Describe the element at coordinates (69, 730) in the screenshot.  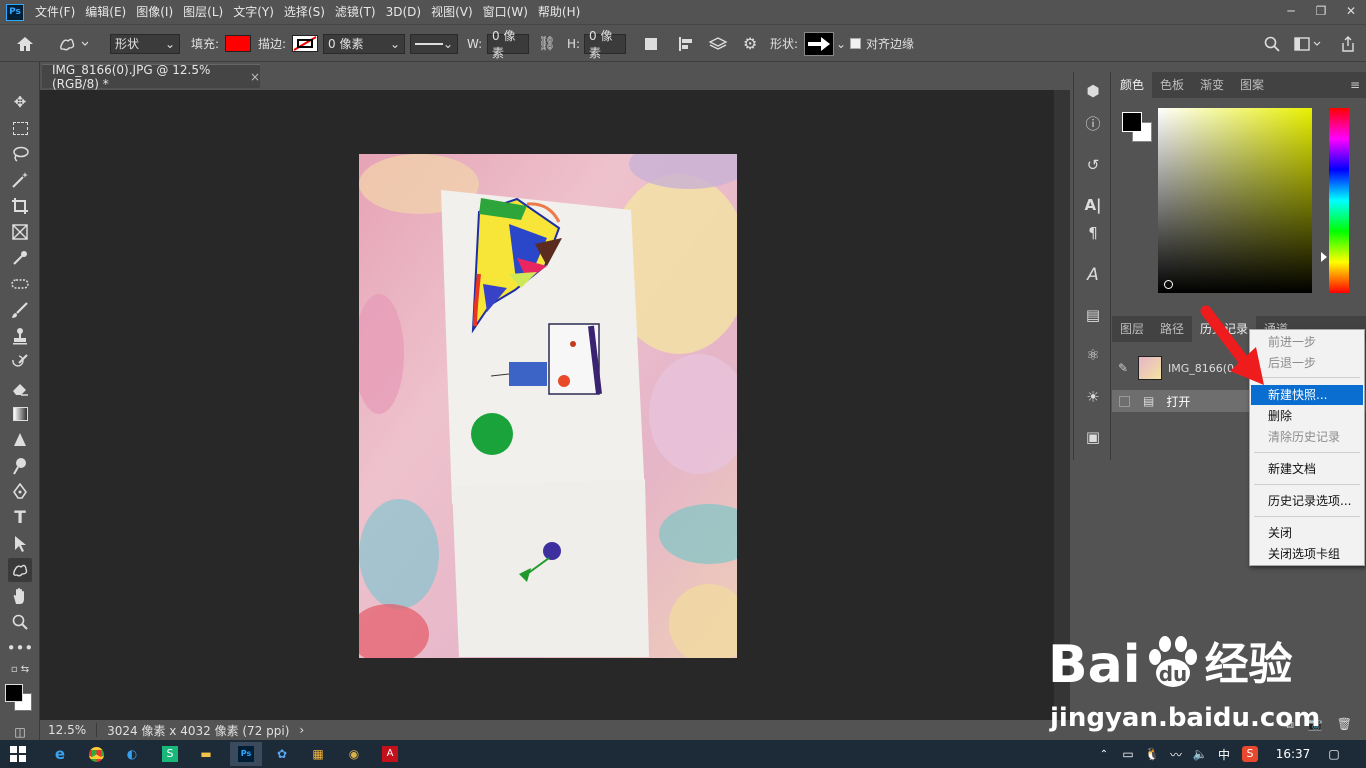
I see `zoom-level: 12.5%` at that location.